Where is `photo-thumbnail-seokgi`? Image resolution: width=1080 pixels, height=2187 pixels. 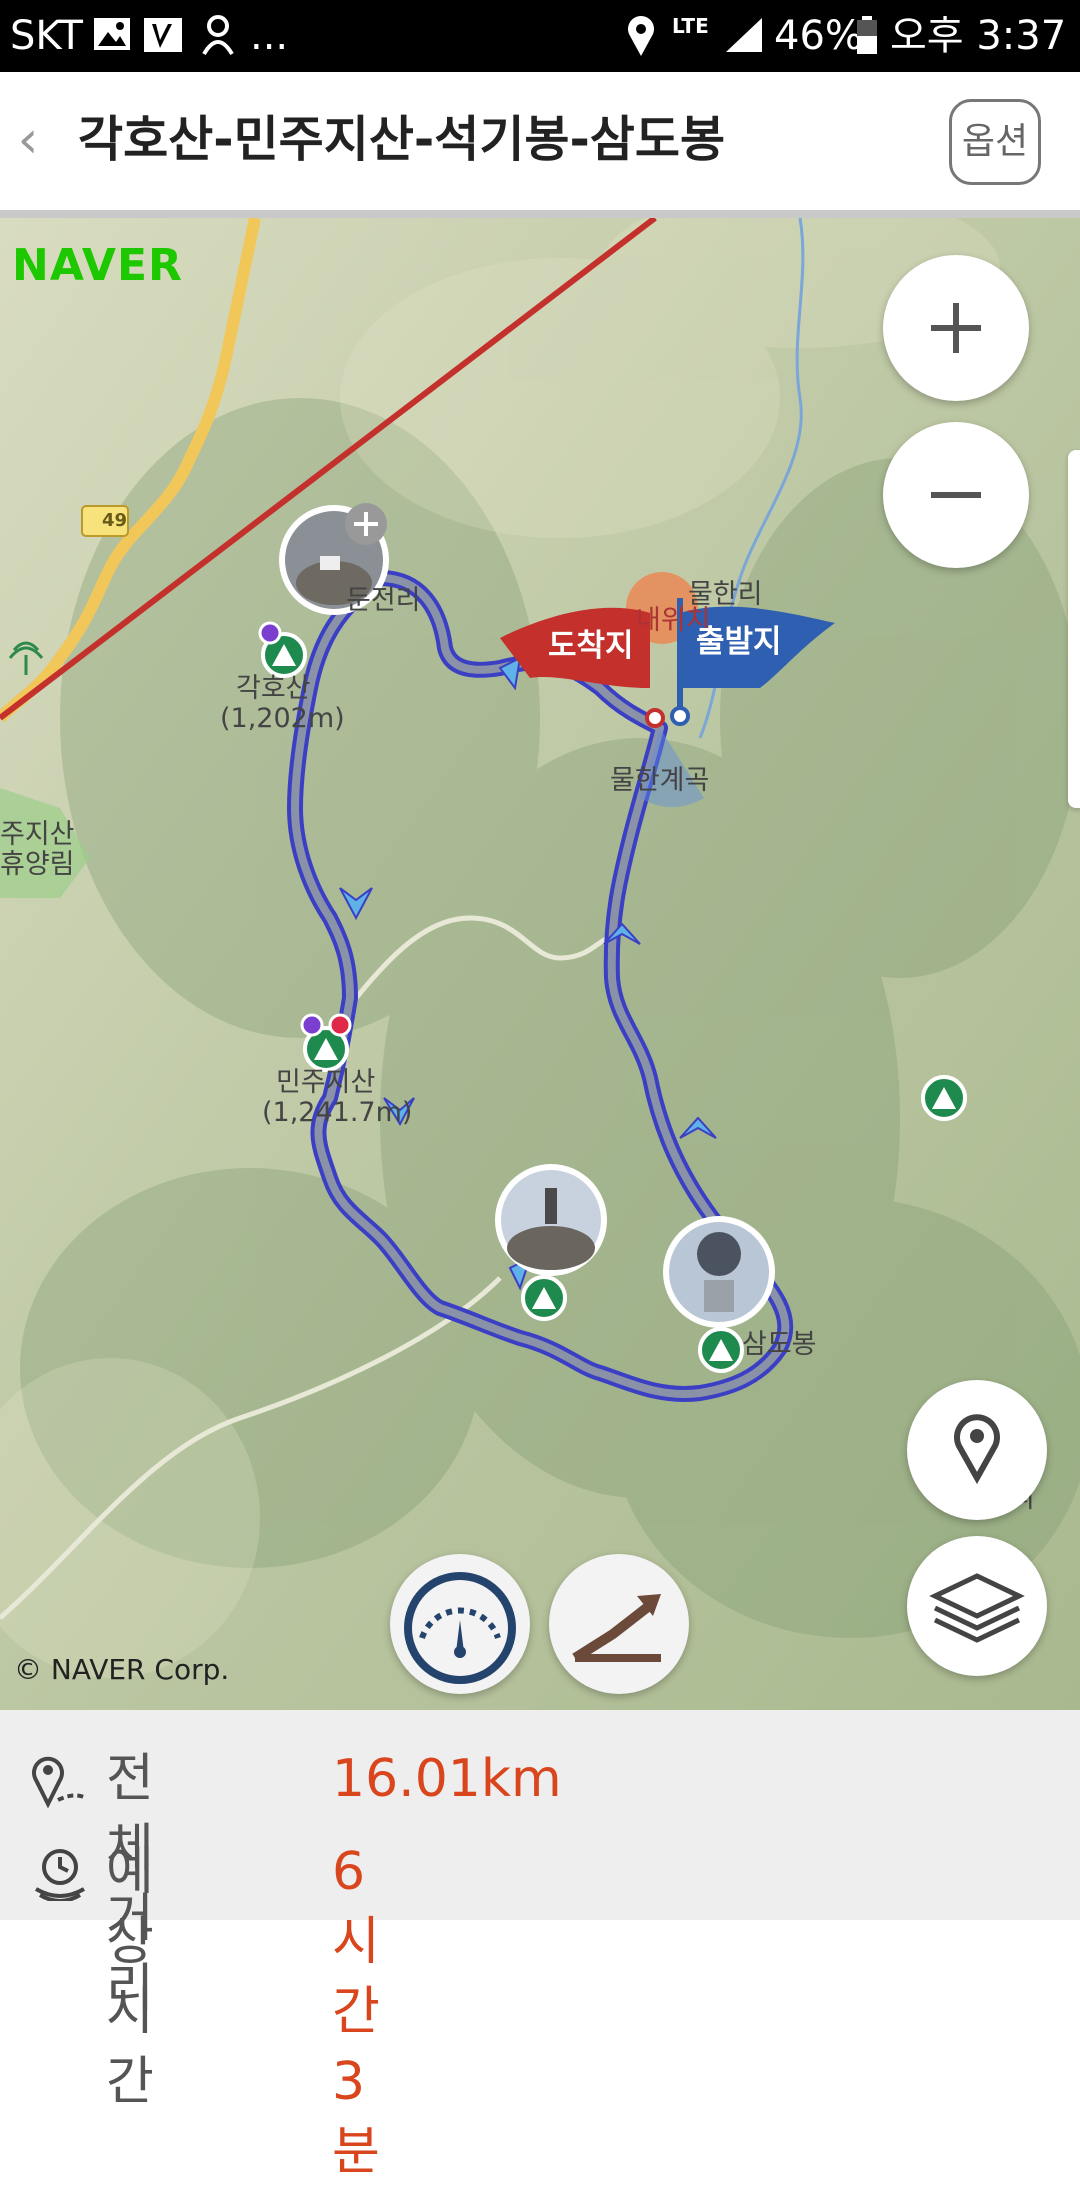 photo-thumbnail-seokgi is located at coordinates (551, 1220).